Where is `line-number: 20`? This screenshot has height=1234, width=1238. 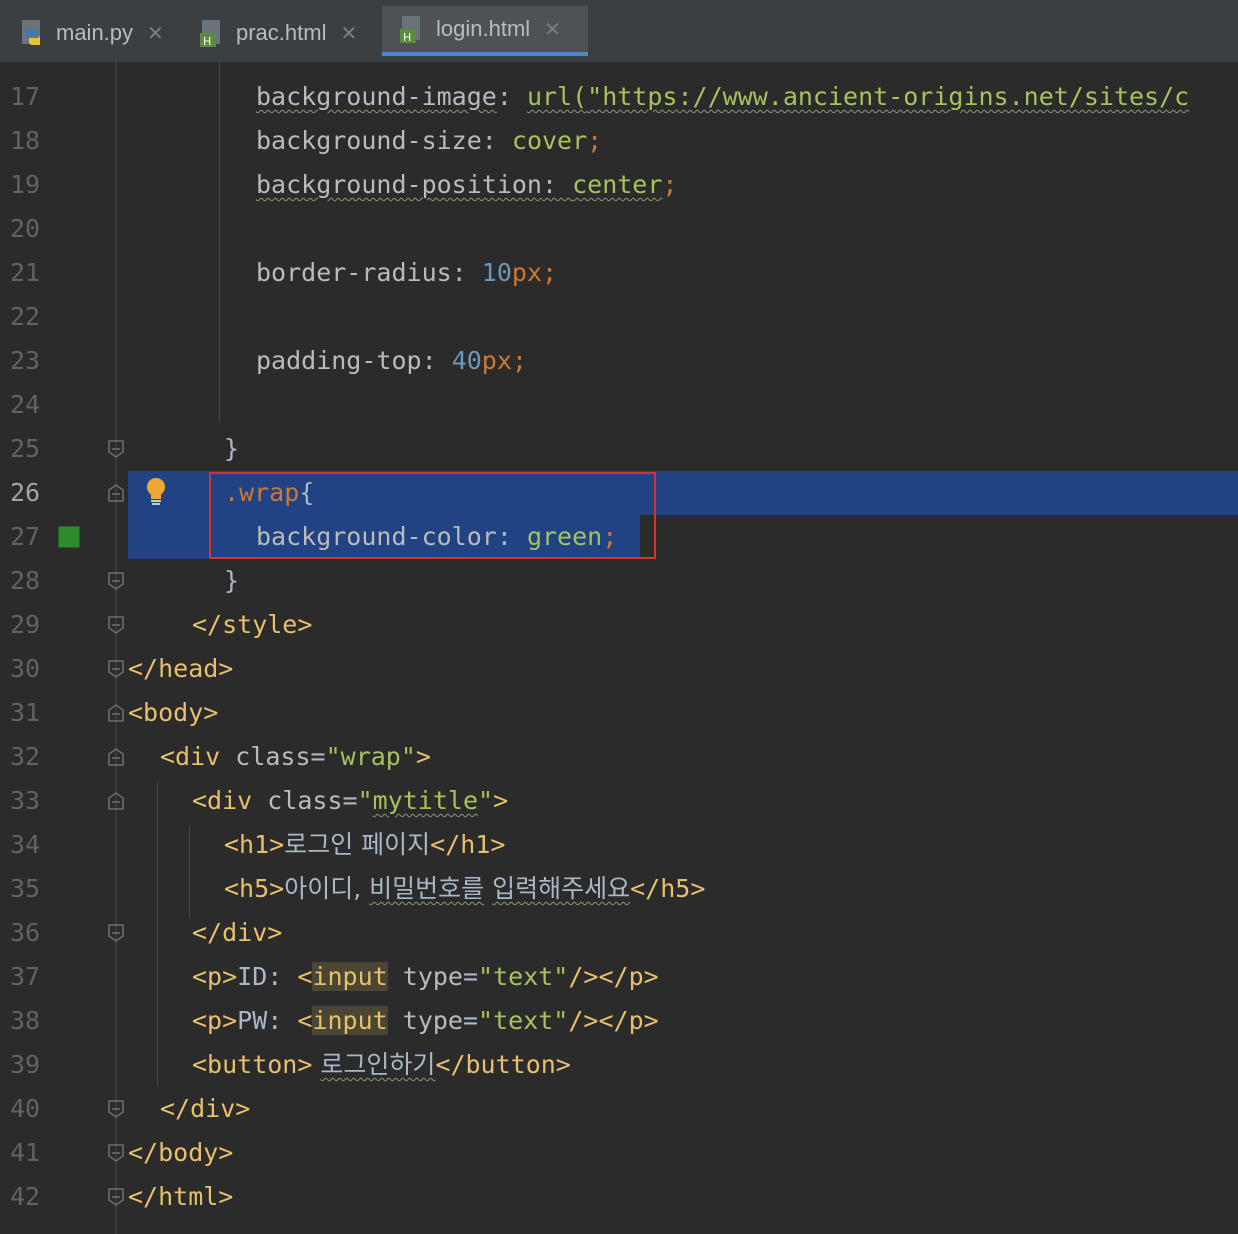 line-number: 20 is located at coordinates (25, 228).